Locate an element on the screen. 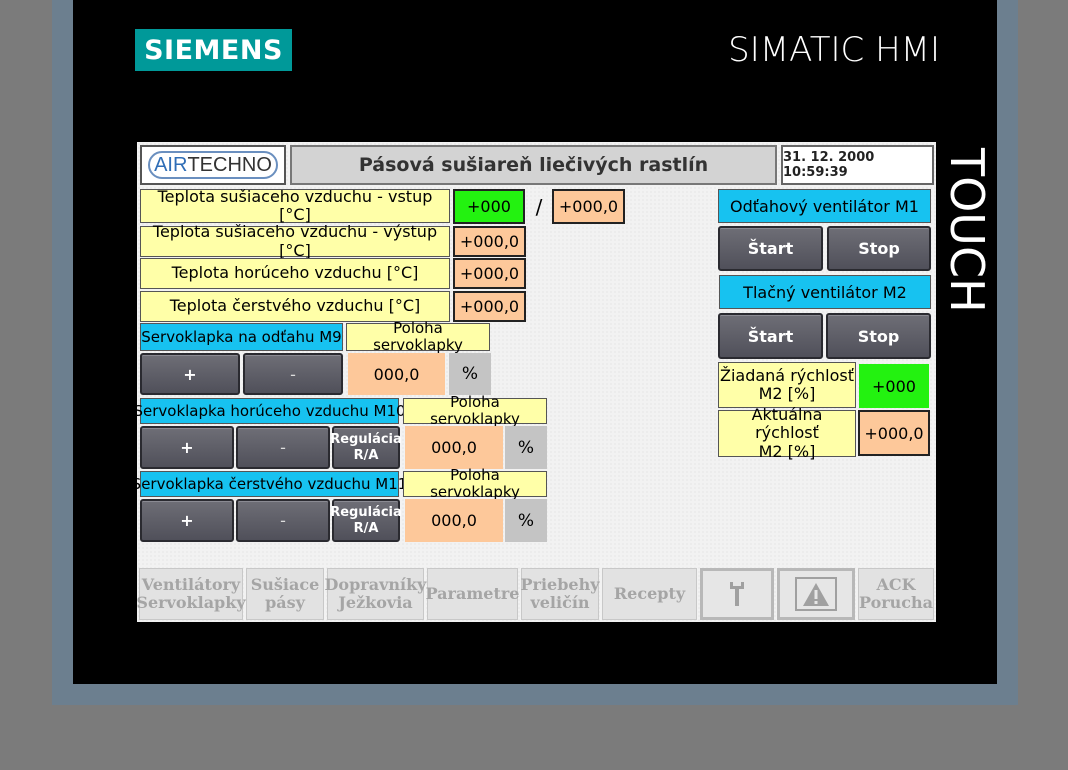  warning-icon is located at coordinates (816, 594).